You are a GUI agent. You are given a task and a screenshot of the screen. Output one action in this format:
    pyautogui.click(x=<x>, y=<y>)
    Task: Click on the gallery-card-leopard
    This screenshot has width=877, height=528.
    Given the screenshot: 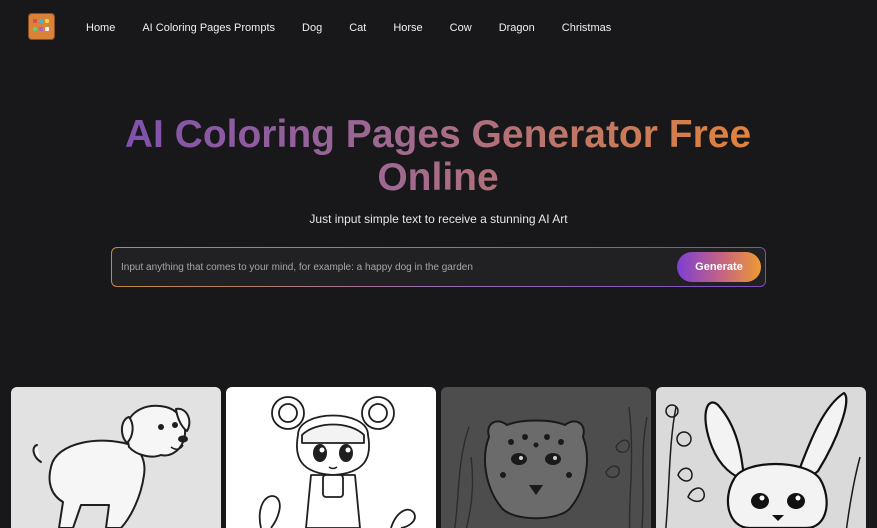 What is the action you would take?
    pyautogui.click(x=546, y=457)
    